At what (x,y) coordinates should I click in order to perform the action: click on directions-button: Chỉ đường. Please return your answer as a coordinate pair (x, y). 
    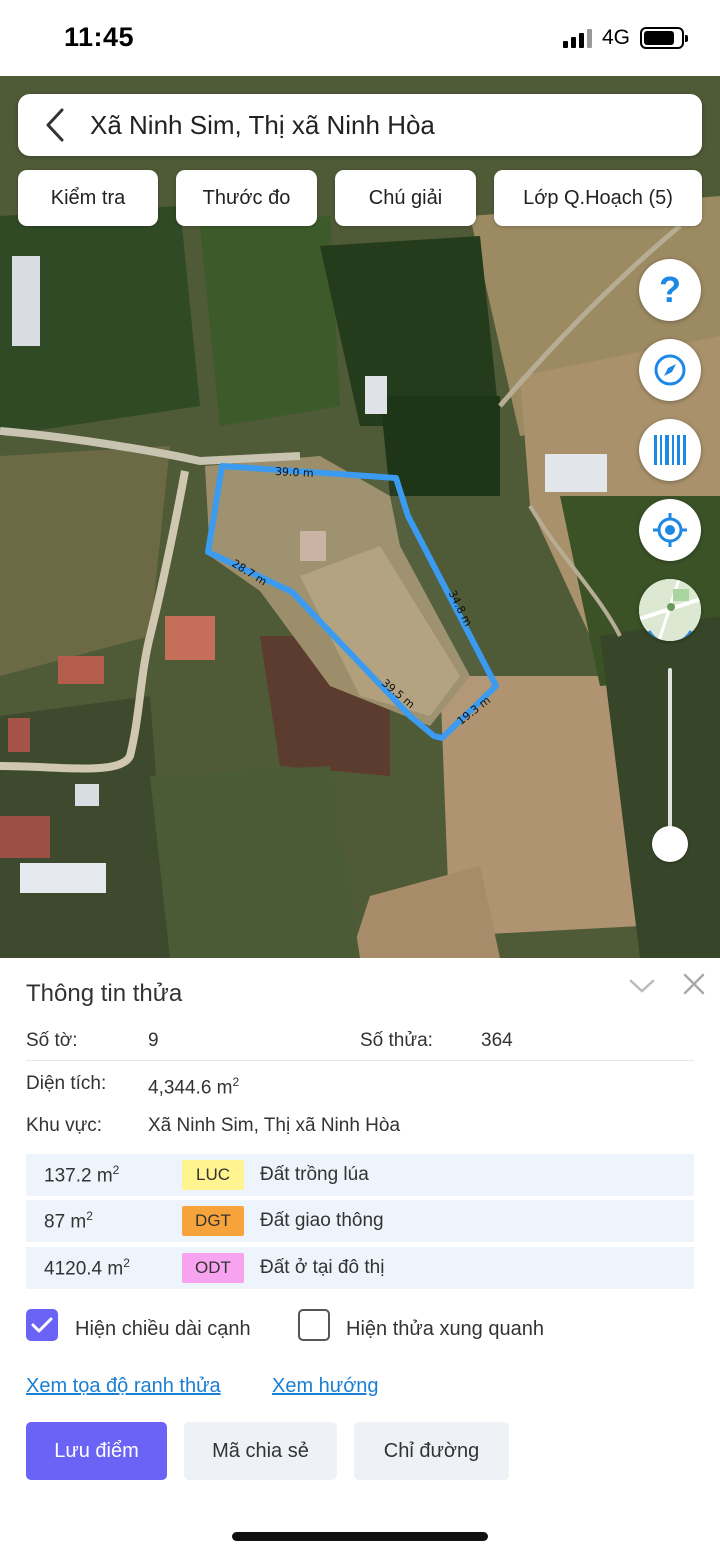
    Looking at the image, I should click on (431, 1451).